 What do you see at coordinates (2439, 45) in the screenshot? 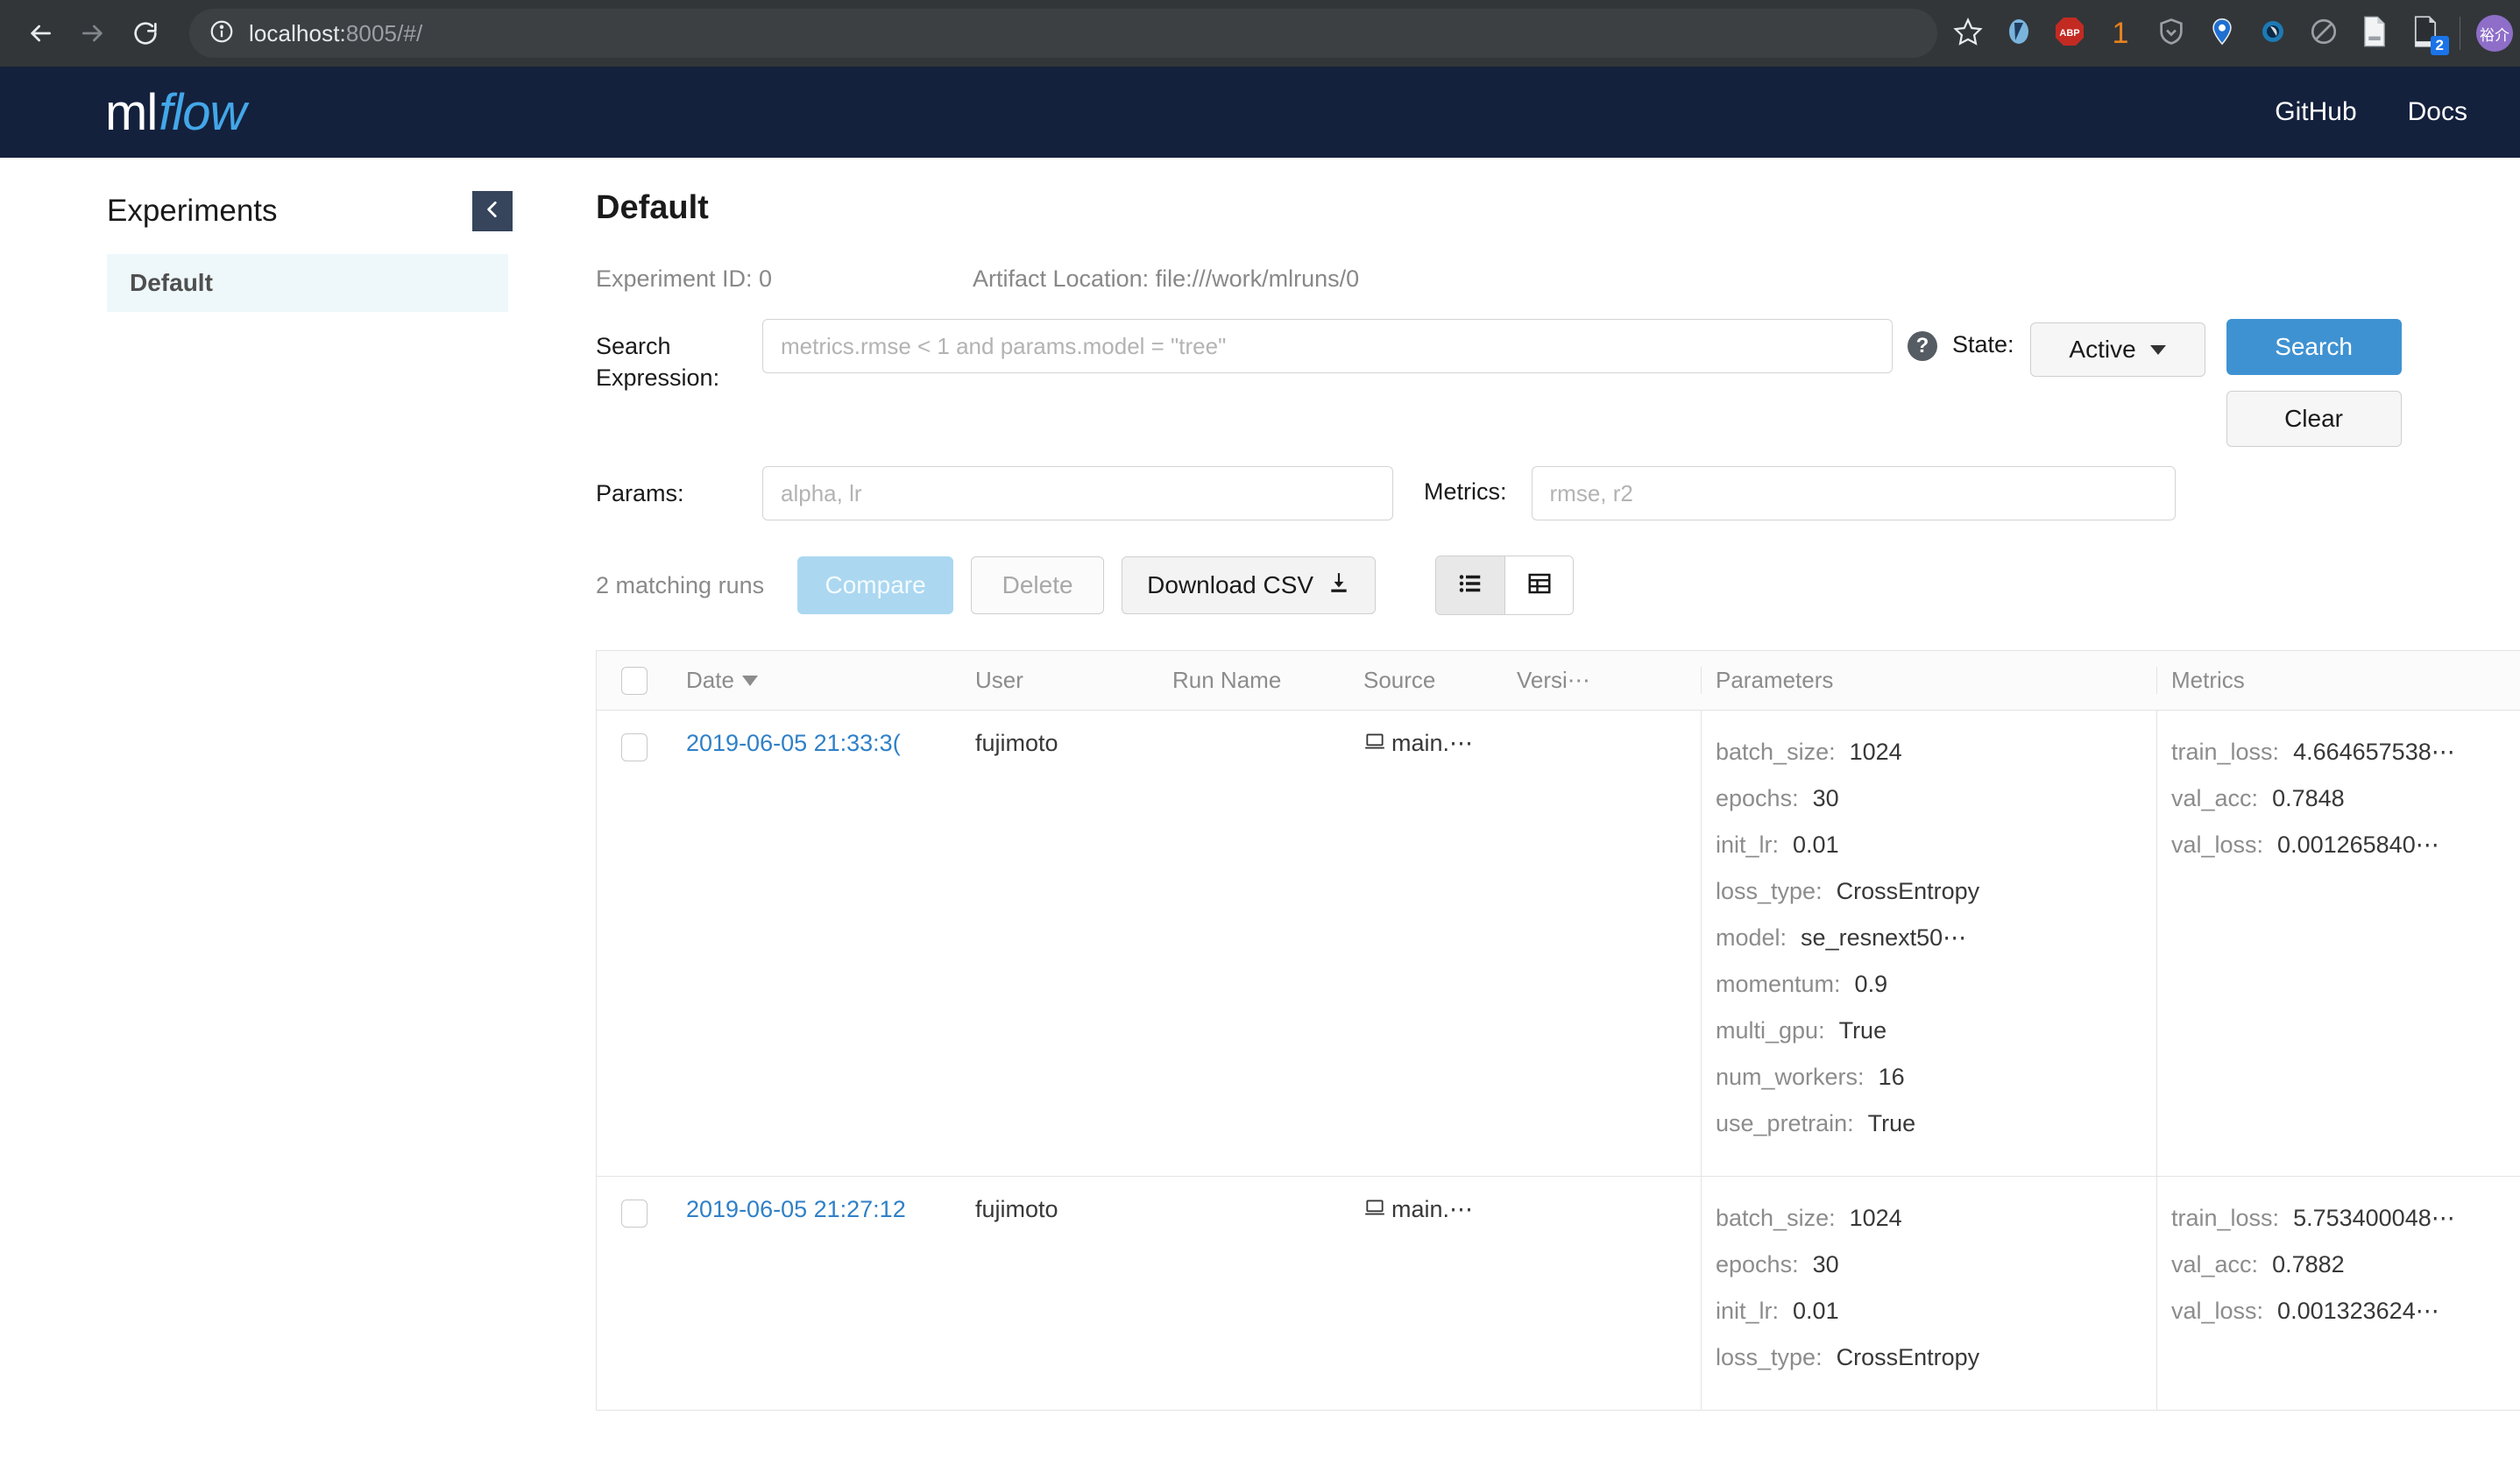
I see `notes-extension-badge: 2` at bounding box center [2439, 45].